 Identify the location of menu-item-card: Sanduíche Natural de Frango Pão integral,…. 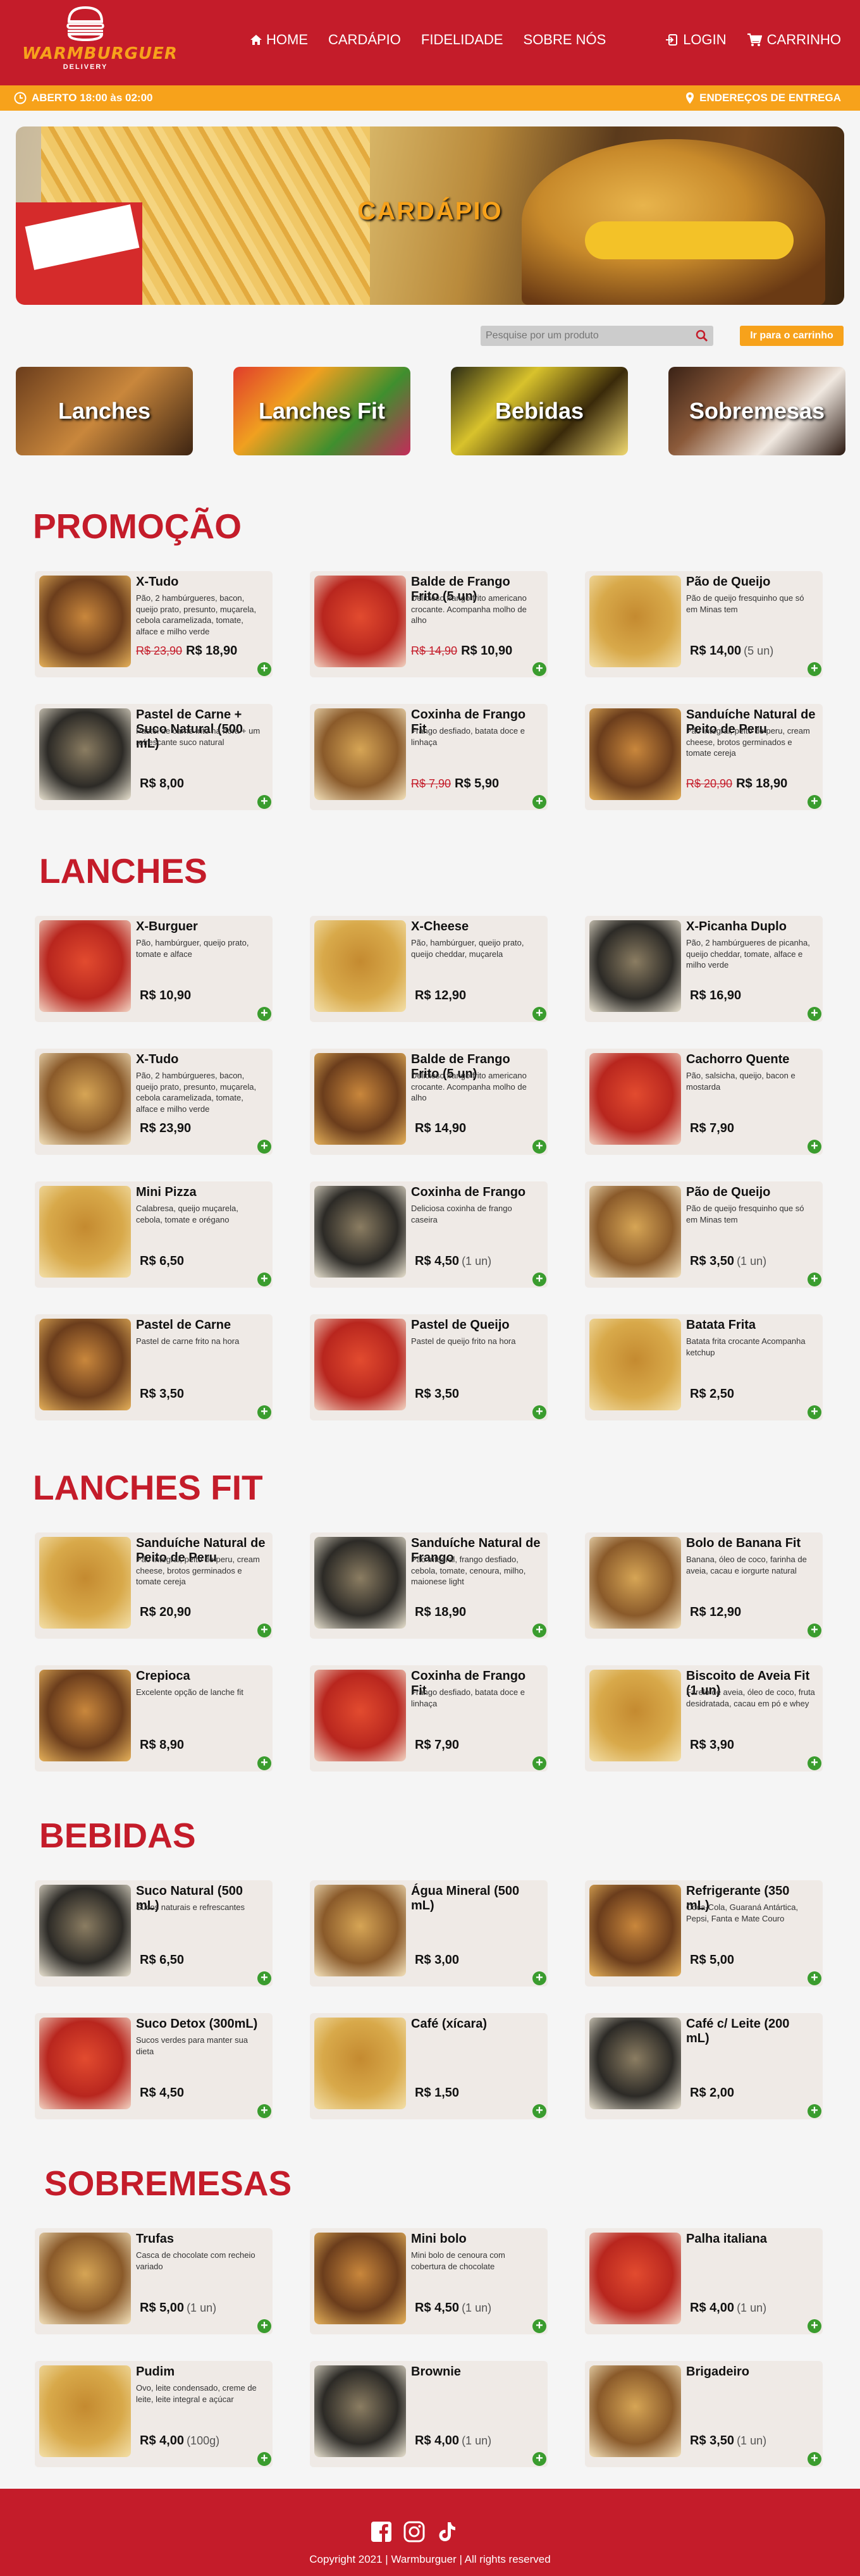
(429, 1585).